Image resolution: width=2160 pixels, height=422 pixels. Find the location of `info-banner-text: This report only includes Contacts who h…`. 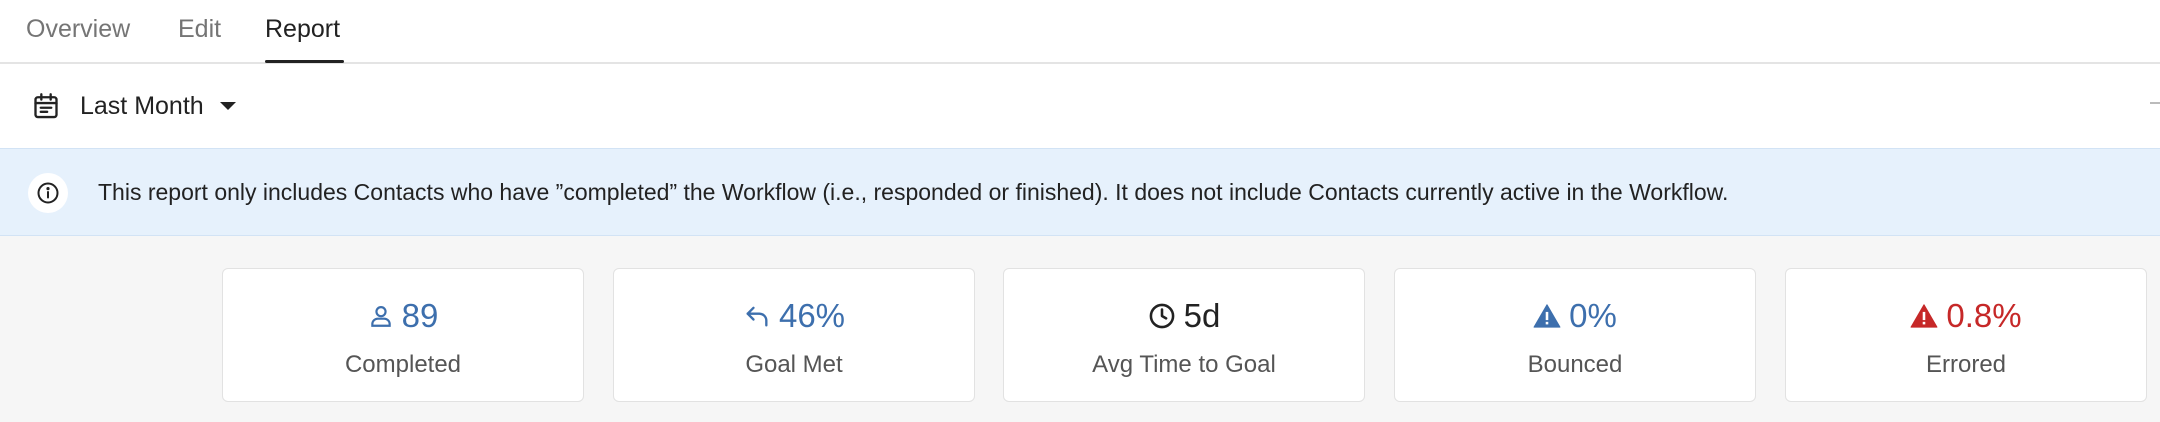

info-banner-text: This report only includes Contacts who h… is located at coordinates (913, 192).